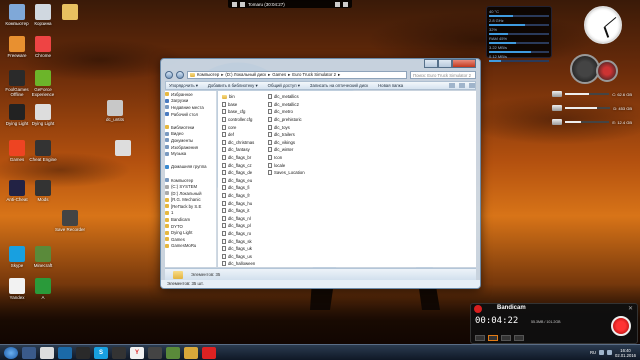 Image resolution: width=640 pixels, height=360 pixels. What do you see at coordinates (190, 226) in the screenshot?
I see `nav-item: DYTO` at bounding box center [190, 226].